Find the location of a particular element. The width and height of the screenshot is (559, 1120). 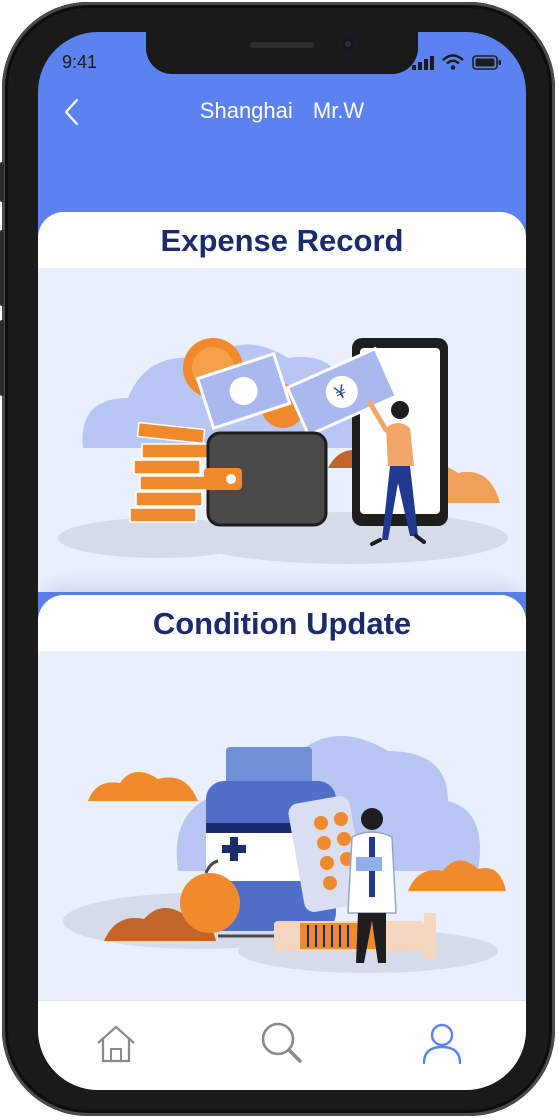

bottom-tab-bar is located at coordinates (282, 1045).